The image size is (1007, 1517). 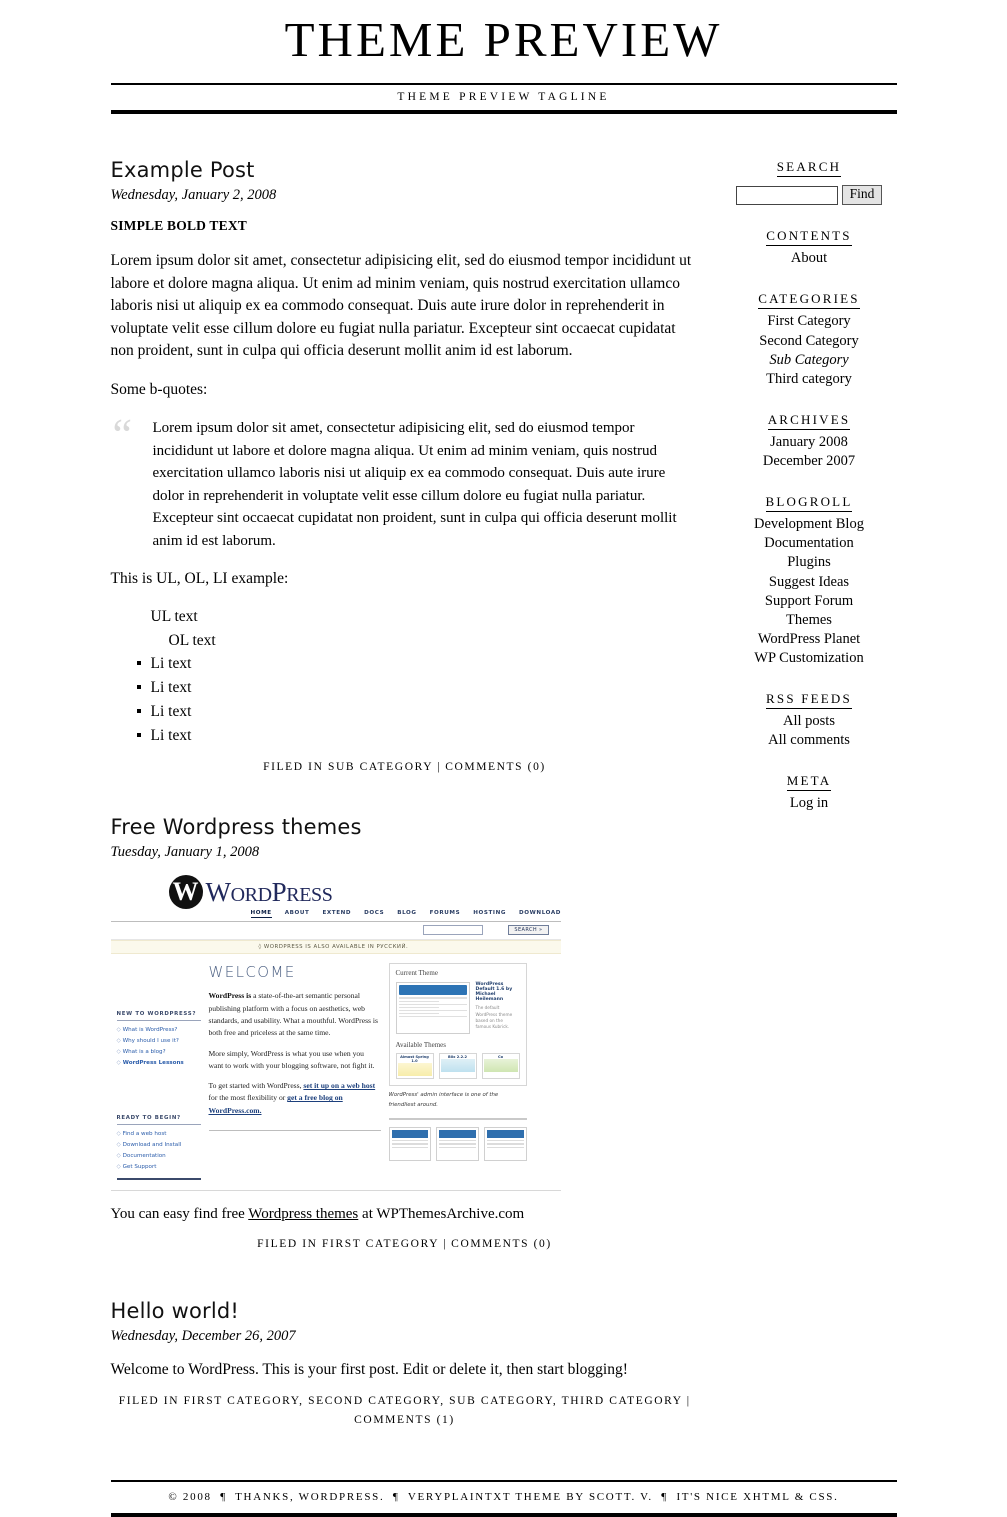 What do you see at coordinates (374, 913) in the screenshot?
I see `wp-nav-item-docs: DOCS` at bounding box center [374, 913].